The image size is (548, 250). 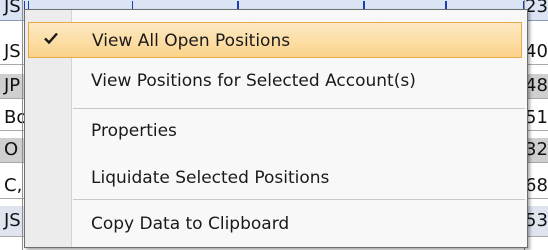 I want to click on menu-item-label: Copy Data to Clipboard, so click(x=190, y=224).